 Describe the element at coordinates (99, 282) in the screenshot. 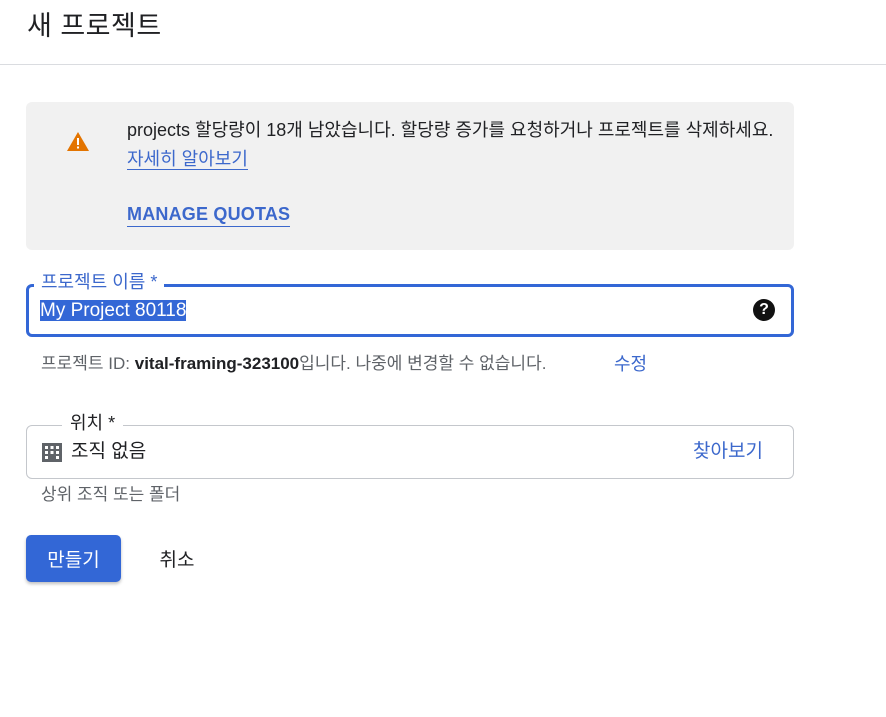

I see `project-name-label: 프로젝트 이름 *` at that location.